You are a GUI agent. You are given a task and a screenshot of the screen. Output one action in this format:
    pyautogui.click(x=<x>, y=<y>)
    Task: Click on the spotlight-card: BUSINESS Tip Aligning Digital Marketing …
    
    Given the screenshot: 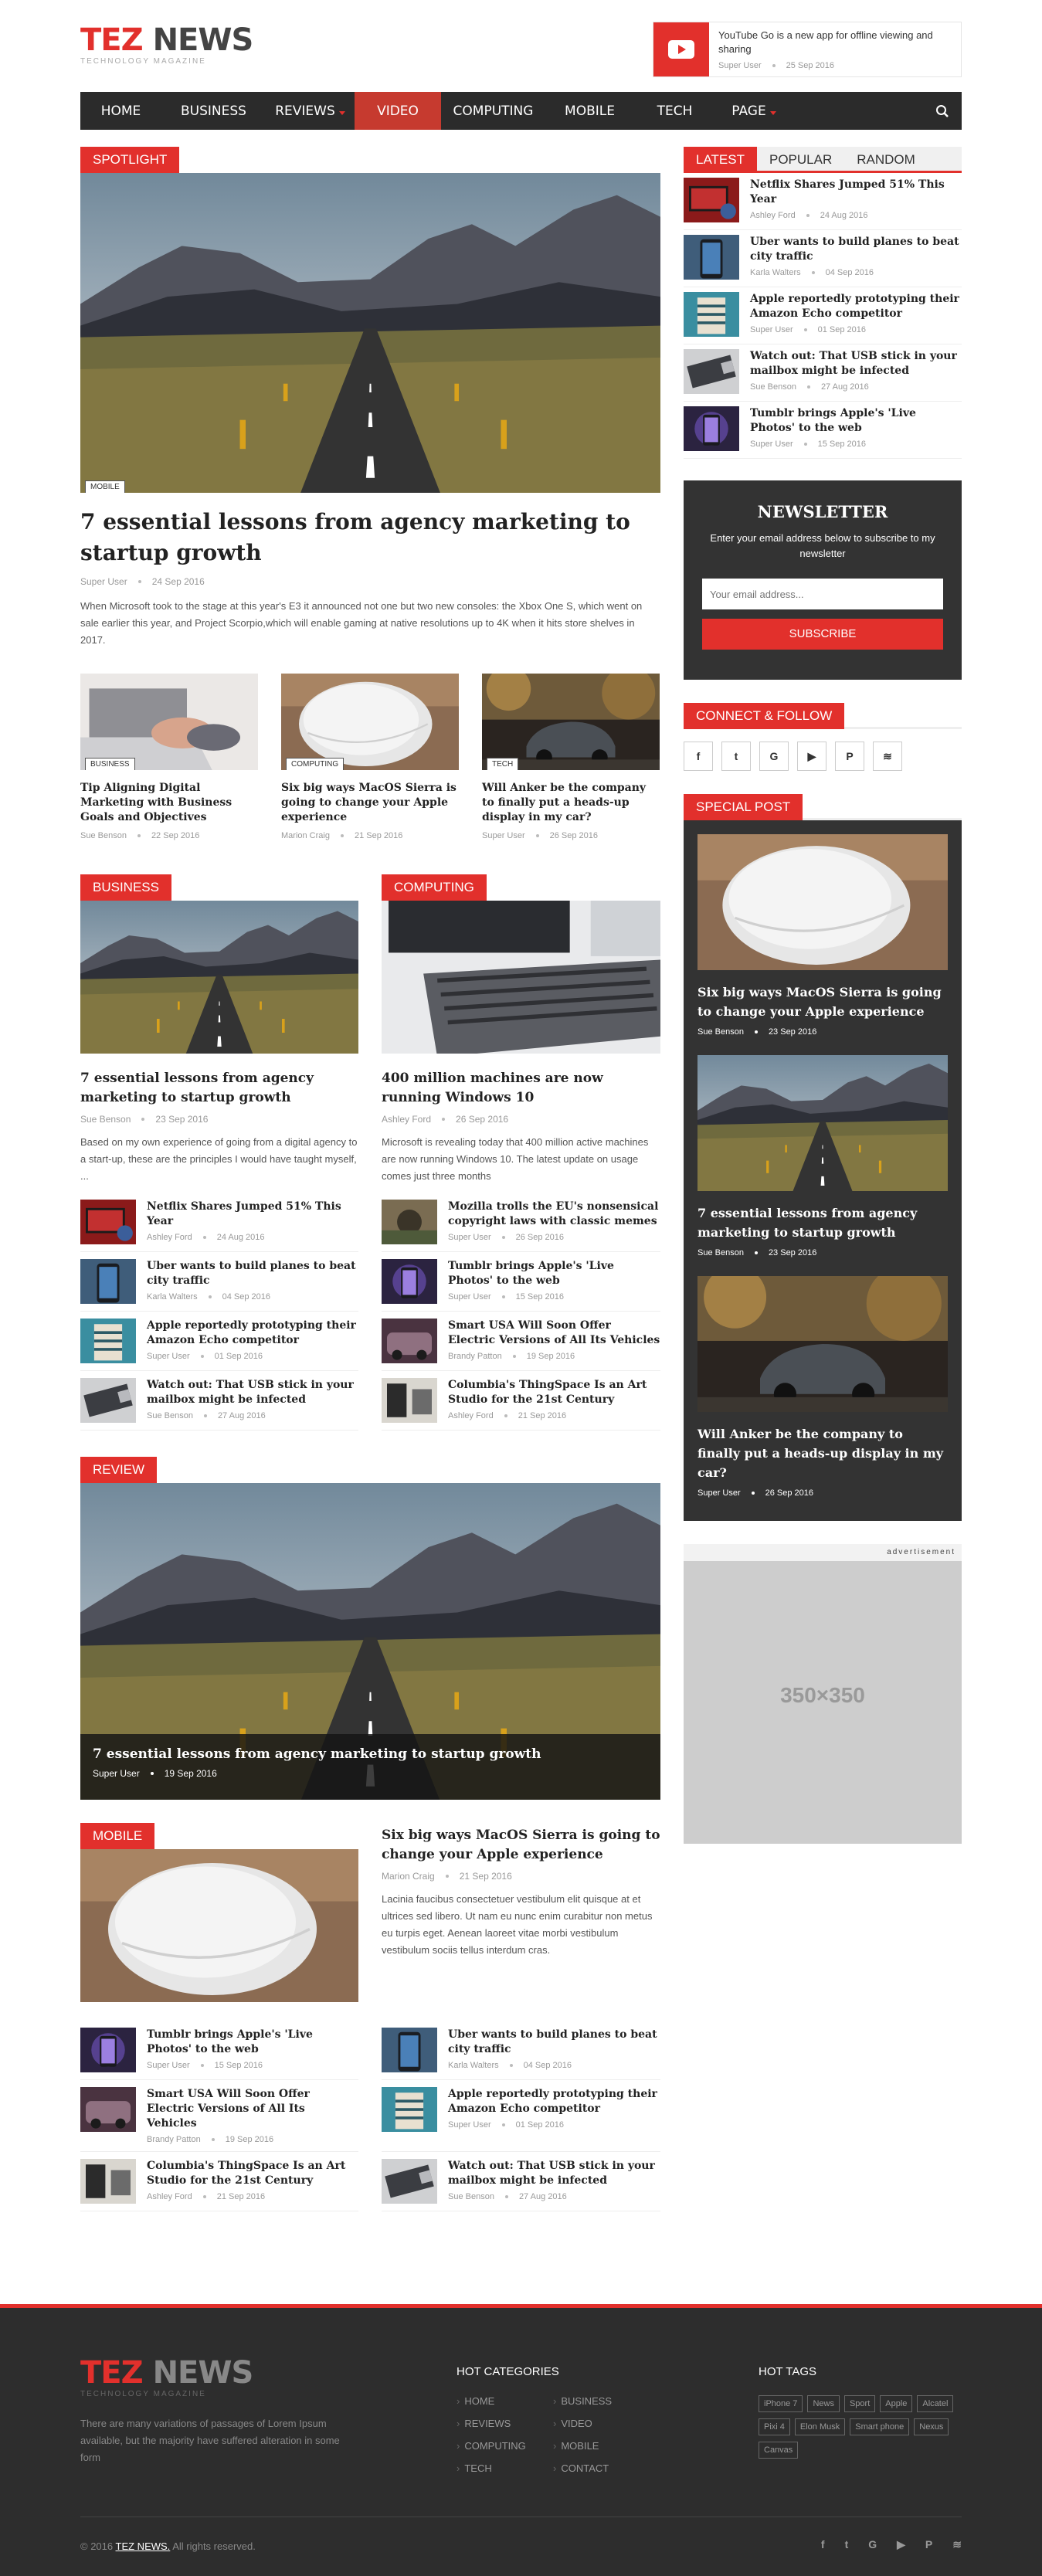 What is the action you would take?
    pyautogui.click(x=169, y=757)
    